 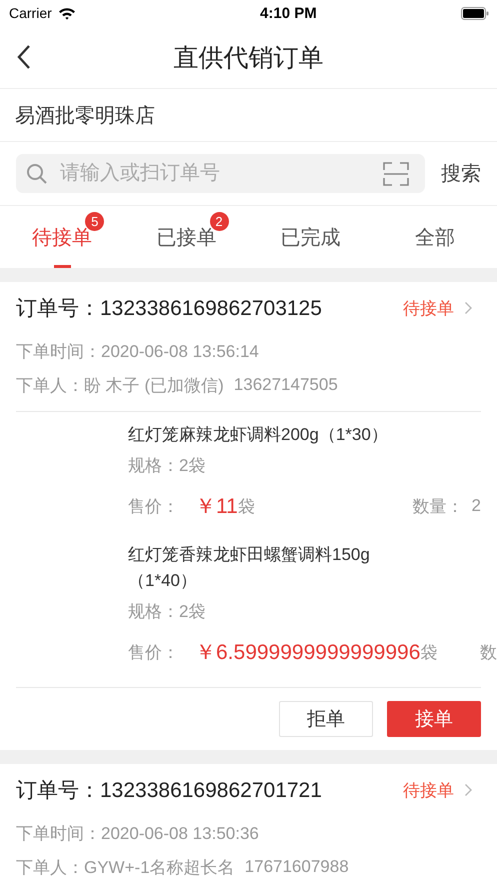 What do you see at coordinates (24, 57) in the screenshot?
I see `back-icon` at bounding box center [24, 57].